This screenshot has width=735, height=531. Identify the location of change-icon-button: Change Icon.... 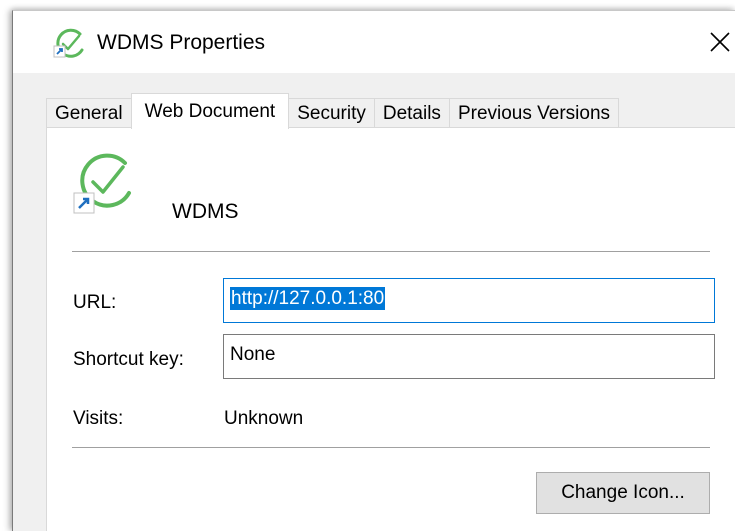
(623, 493).